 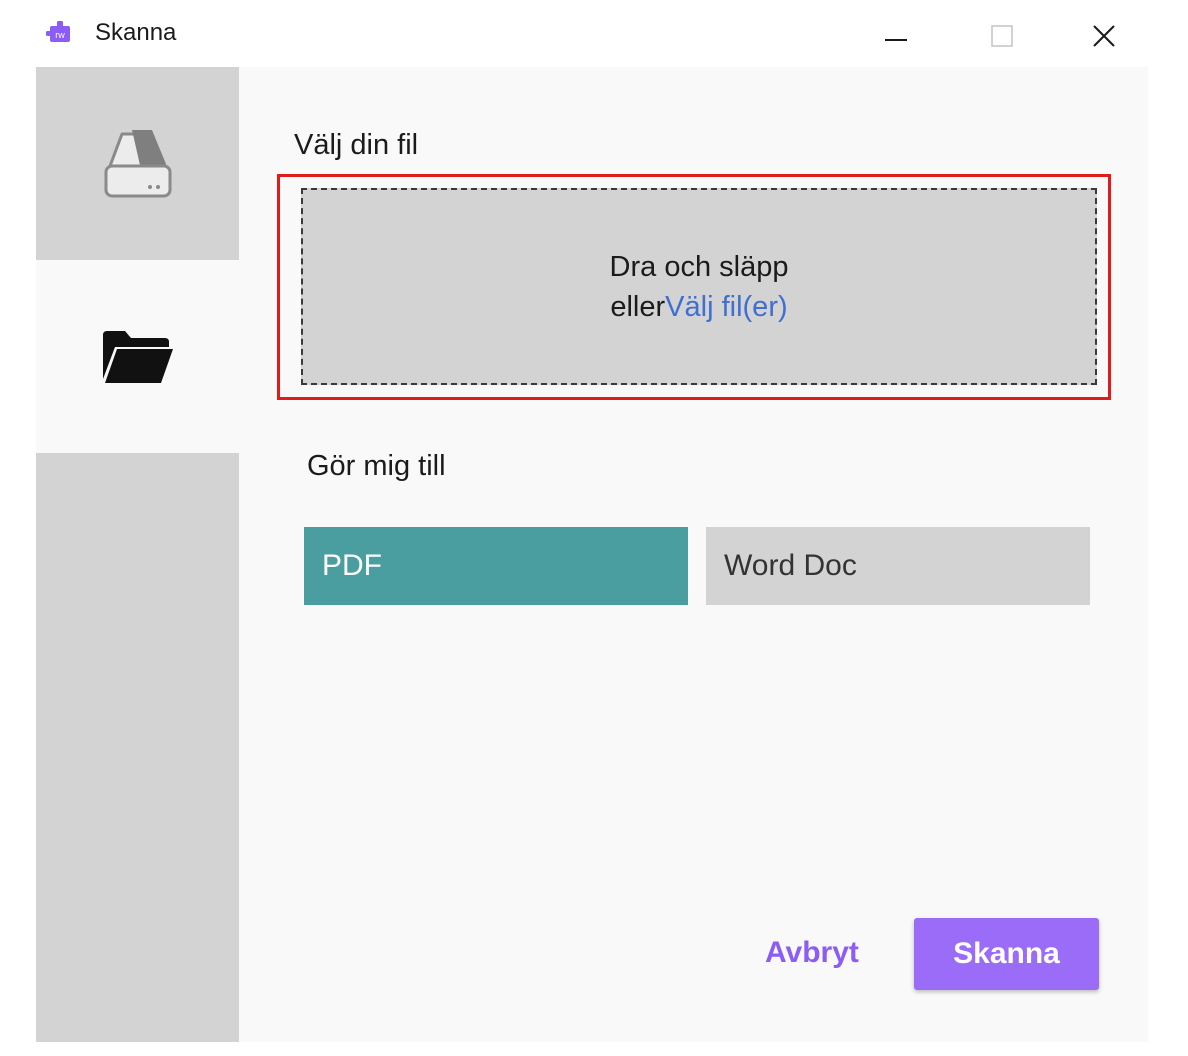 What do you see at coordinates (136, 32) in the screenshot?
I see `window-title: Skanna` at bounding box center [136, 32].